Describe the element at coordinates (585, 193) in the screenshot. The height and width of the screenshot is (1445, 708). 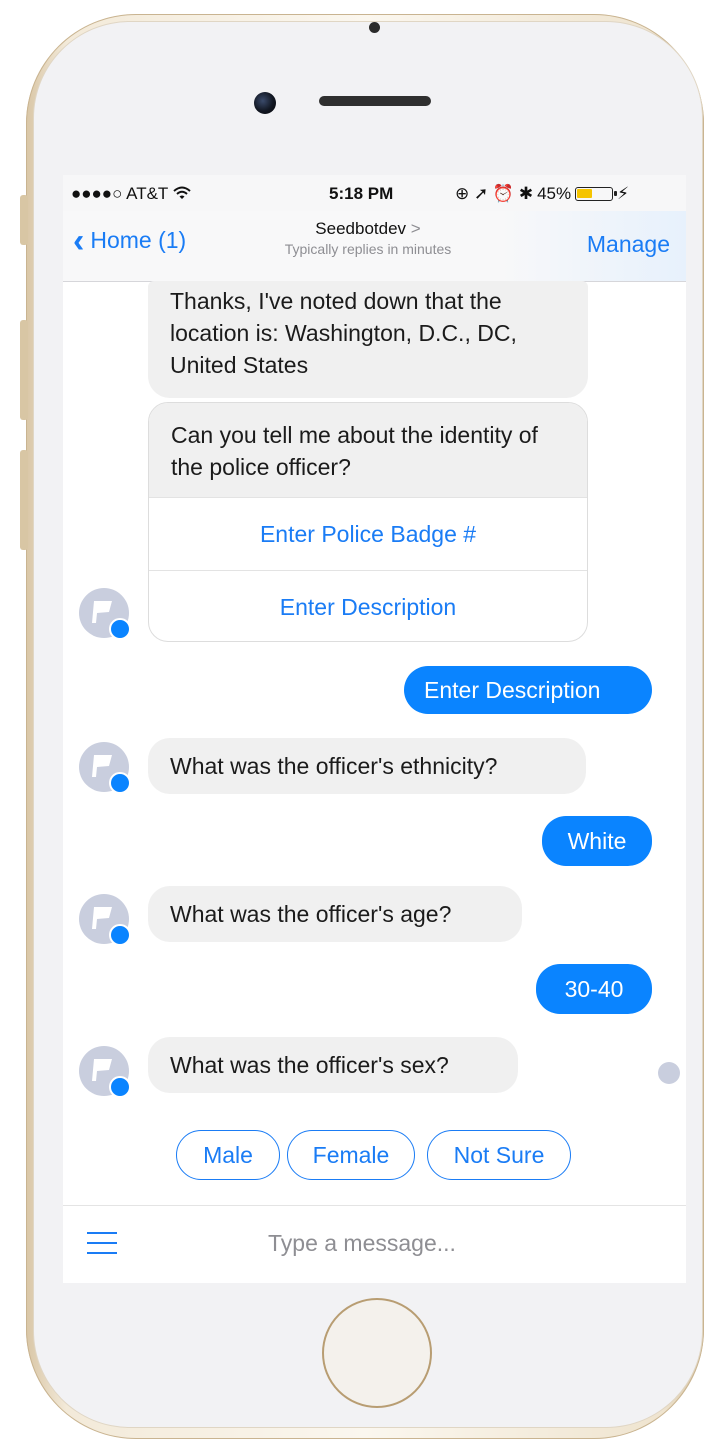
I see `battery-level` at that location.